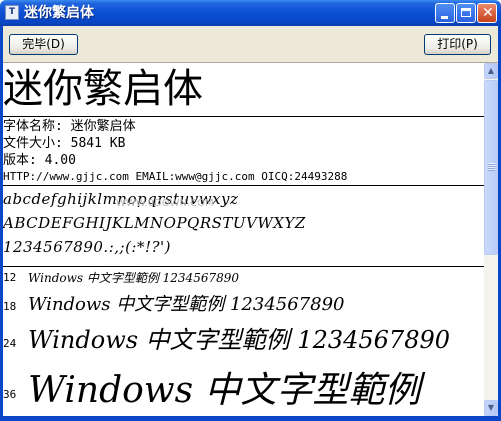 The width and height of the screenshot is (501, 421). I want to click on scroll-up-button: ▲, so click(491, 71).